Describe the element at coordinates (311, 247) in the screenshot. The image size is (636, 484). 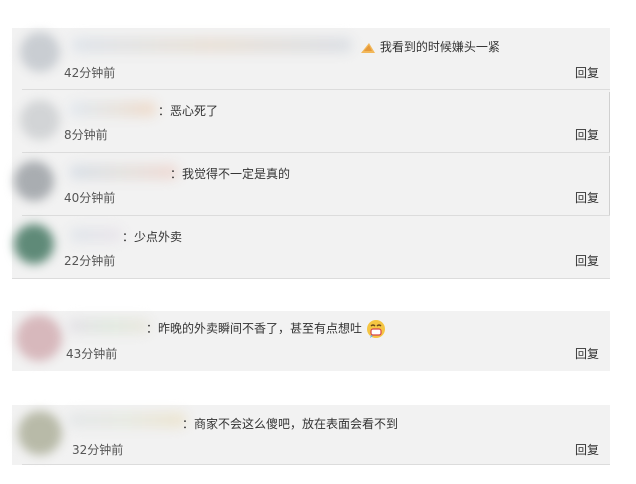
I see `comment-row: ：少点外卖 22分钟前 回复` at that location.